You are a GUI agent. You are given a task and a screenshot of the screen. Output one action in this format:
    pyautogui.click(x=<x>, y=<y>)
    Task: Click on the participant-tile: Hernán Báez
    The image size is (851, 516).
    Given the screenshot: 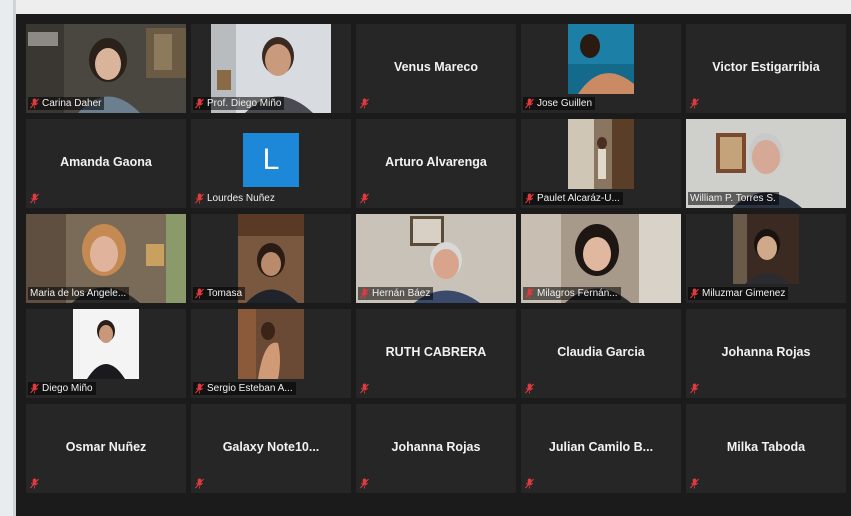 What is the action you would take?
    pyautogui.click(x=436, y=258)
    